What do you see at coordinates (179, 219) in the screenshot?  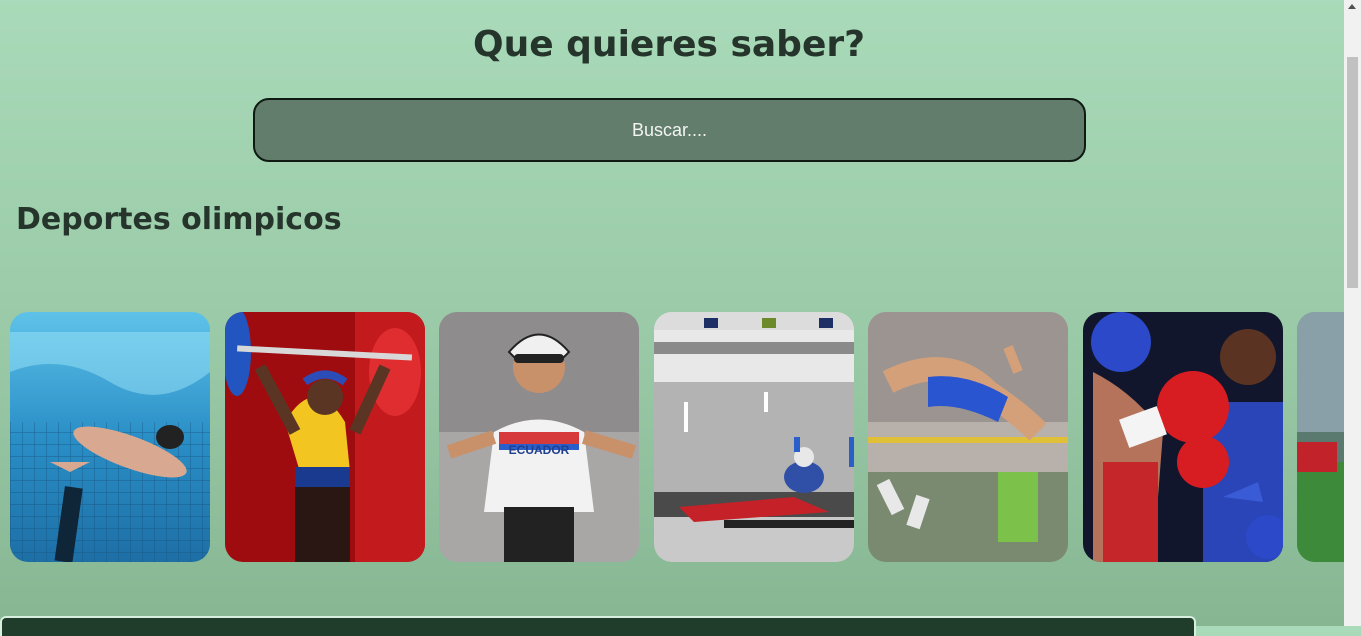 I see `section-title: Deportes olimpicos` at bounding box center [179, 219].